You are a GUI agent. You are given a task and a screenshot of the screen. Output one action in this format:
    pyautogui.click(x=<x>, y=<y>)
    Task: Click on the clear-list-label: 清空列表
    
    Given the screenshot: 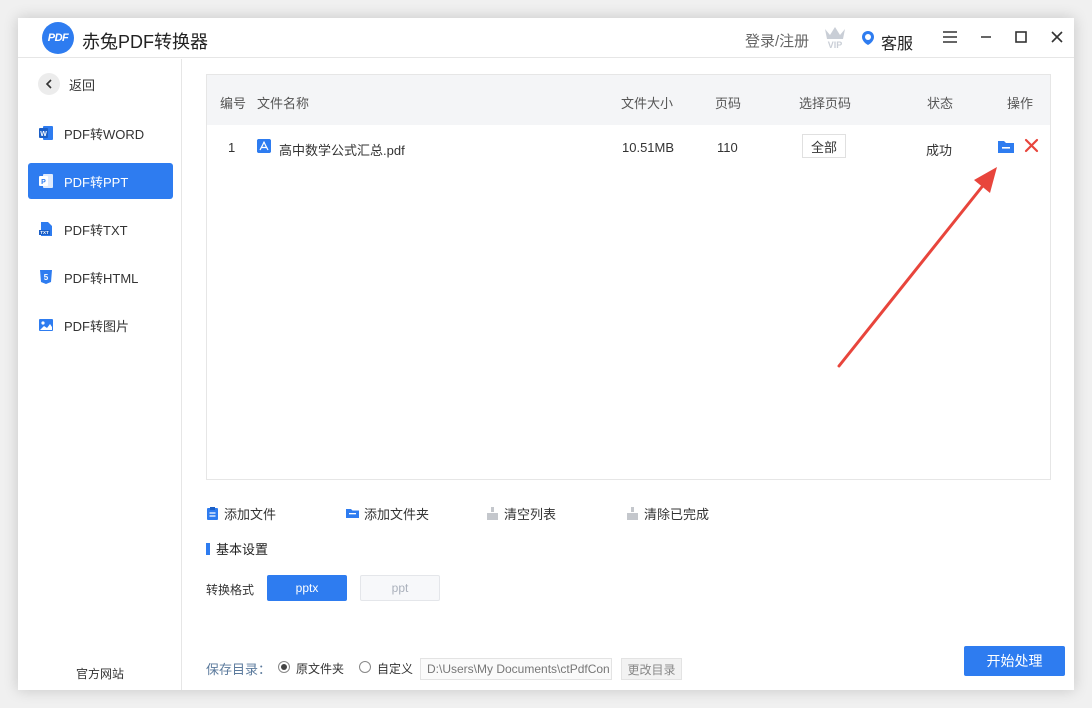 What is the action you would take?
    pyautogui.click(x=530, y=514)
    